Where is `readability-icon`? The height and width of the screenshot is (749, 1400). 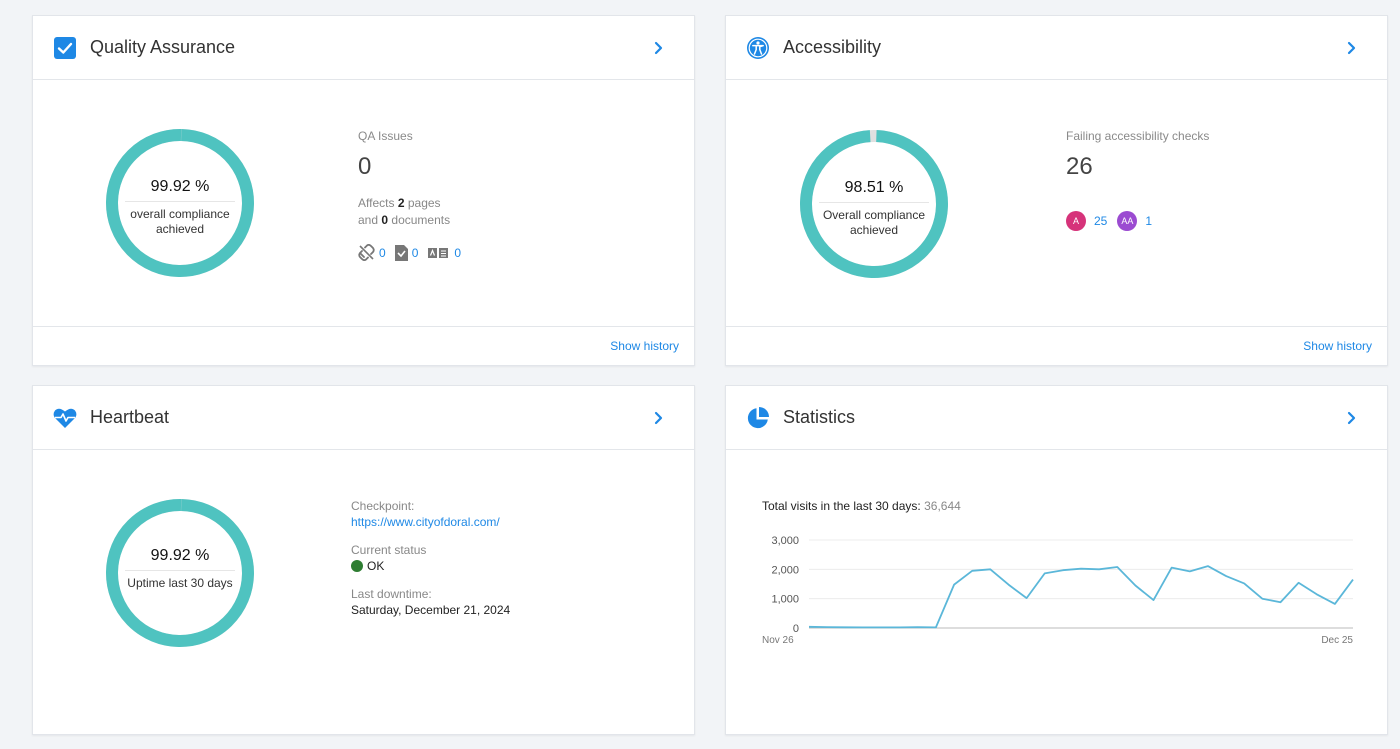
readability-icon is located at coordinates (438, 253).